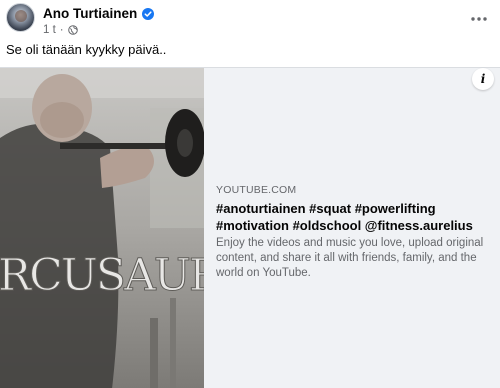  I want to click on author-name-row: Ano Turtiainen, so click(99, 13).